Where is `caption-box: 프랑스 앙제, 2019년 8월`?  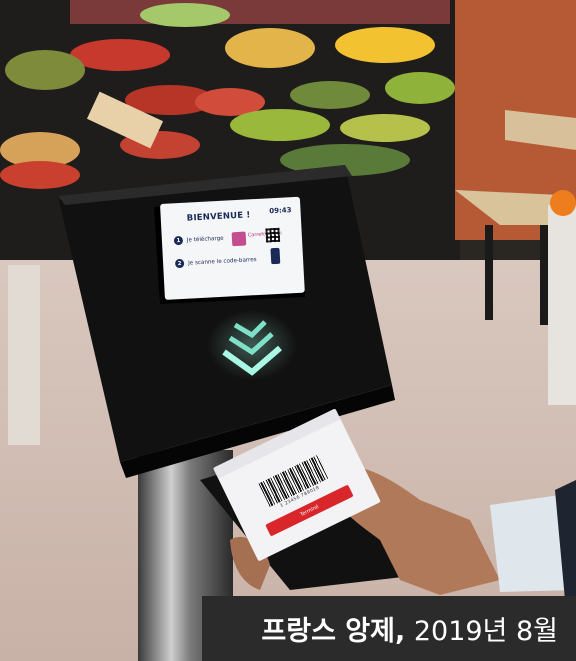 caption-box: 프랑스 앙제, 2019년 8월 is located at coordinates (389, 628).